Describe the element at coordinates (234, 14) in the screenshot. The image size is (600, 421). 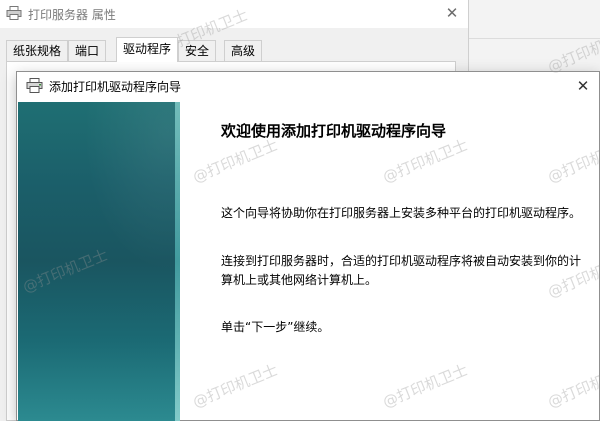
I see `properties-title-bar: 打印服务器 属性 ✕` at that location.